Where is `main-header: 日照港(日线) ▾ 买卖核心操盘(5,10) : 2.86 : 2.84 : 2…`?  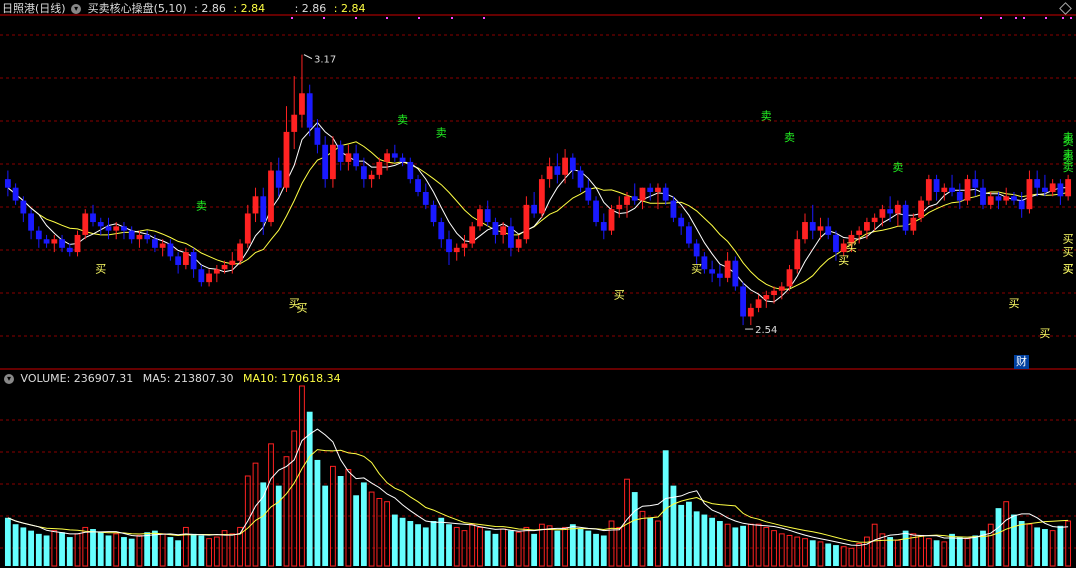 main-header: 日照港(日线) ▾ 买卖核心操盘(5,10) : 2.86 : 2.84 : 2… is located at coordinates (183, 9).